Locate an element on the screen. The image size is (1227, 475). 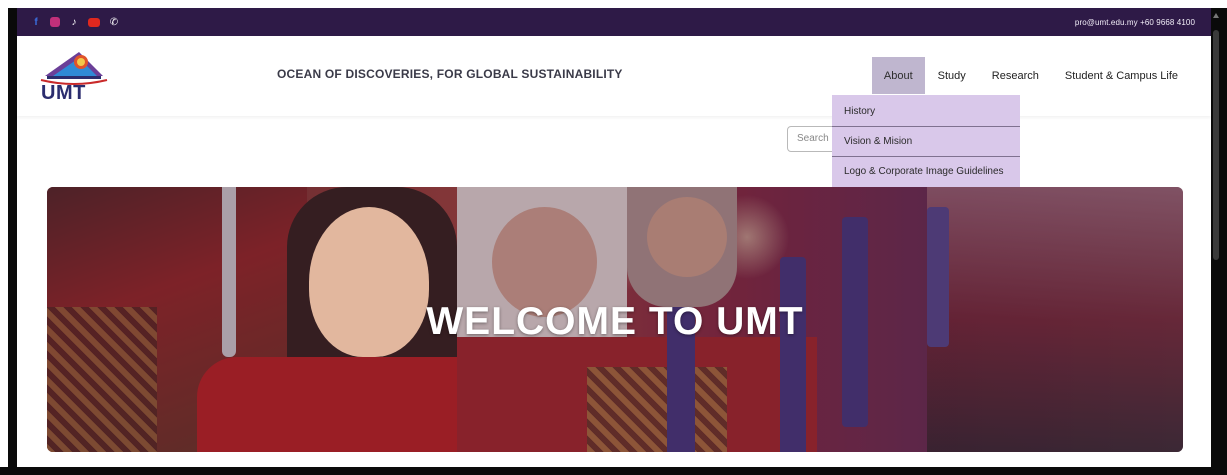
dropdown-item-logo-guidelines: Logo & Corporate Image Guidelines is located at coordinates (926, 172).